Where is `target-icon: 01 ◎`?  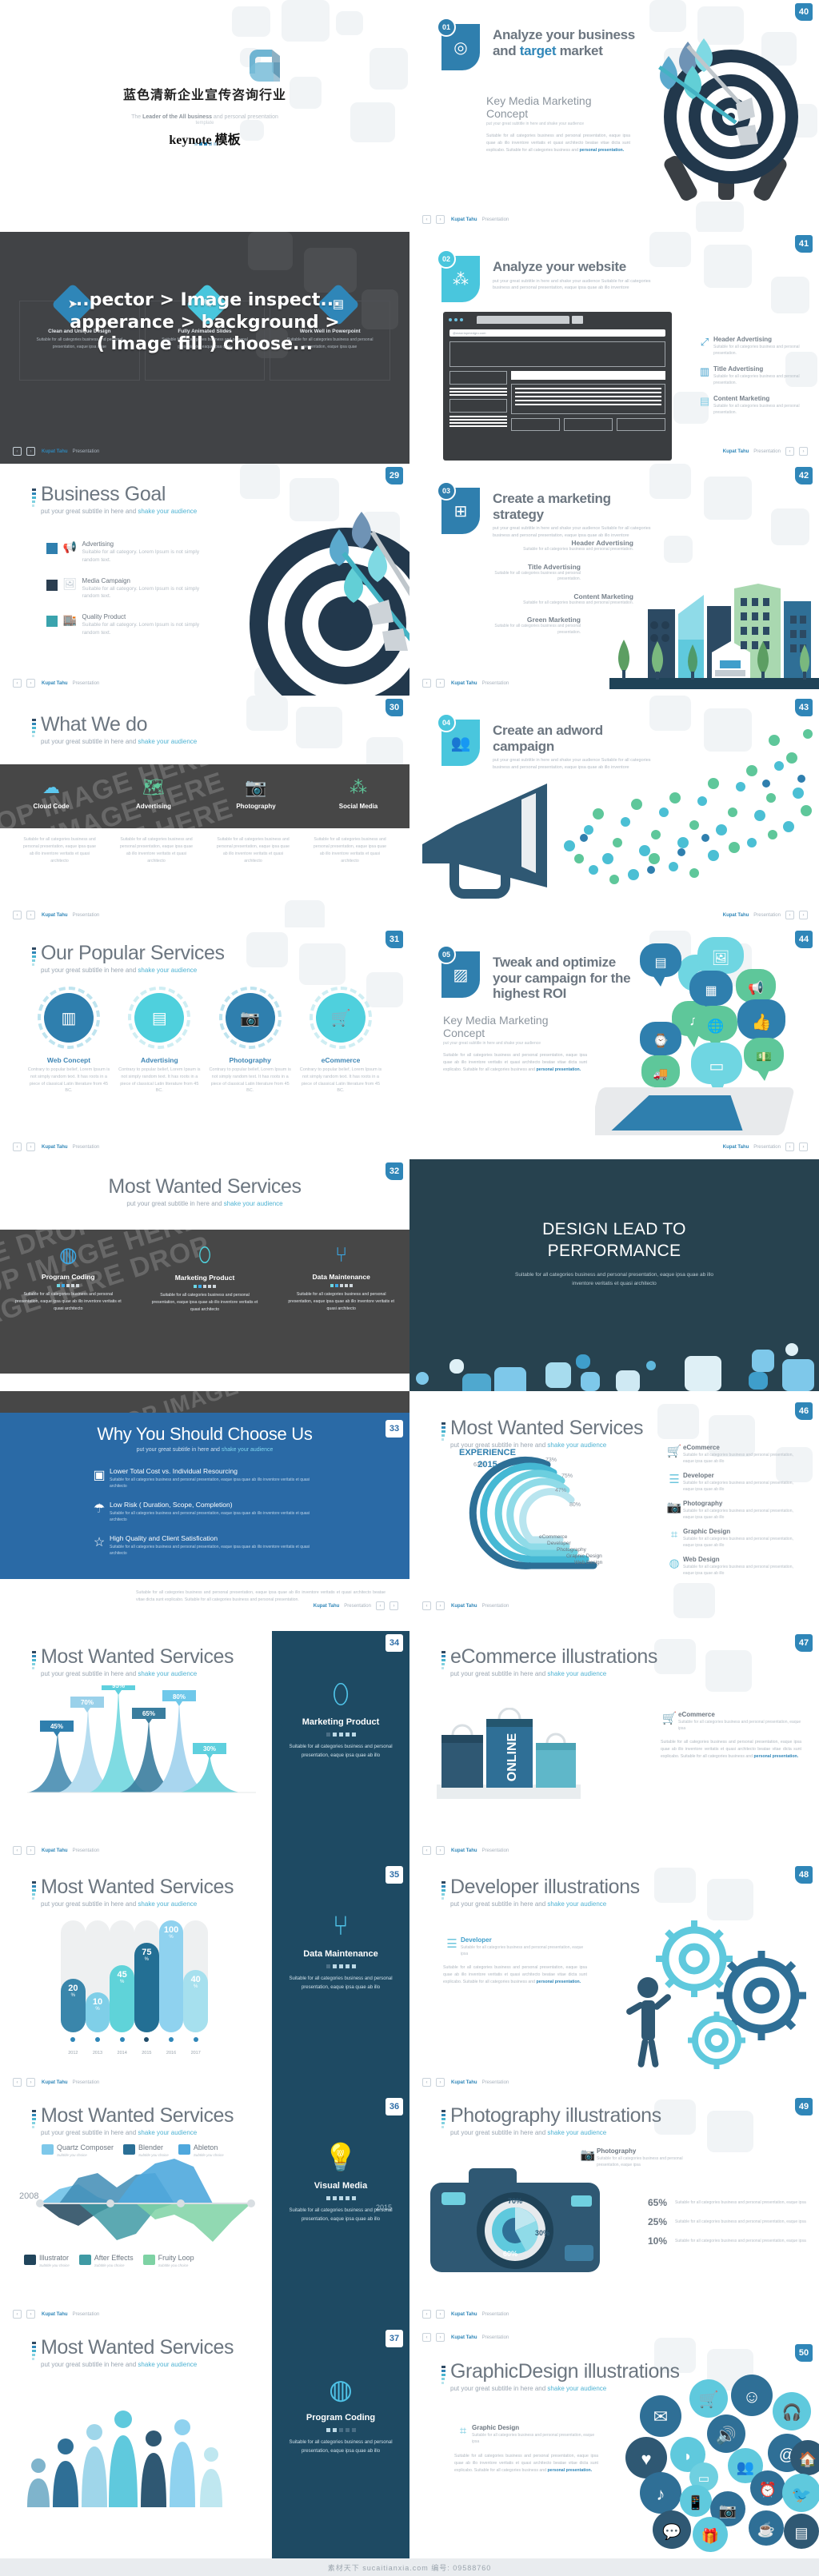
target-icon: 01 ◎ is located at coordinates (458, 44).